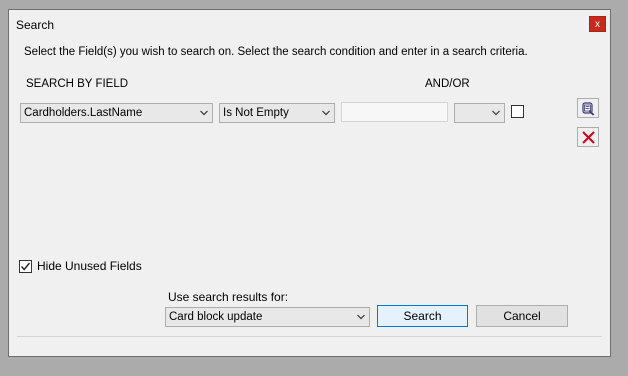 The image size is (628, 376). Describe the element at coordinates (228, 297) in the screenshot. I see `use-results-label: Use search results for:` at that location.